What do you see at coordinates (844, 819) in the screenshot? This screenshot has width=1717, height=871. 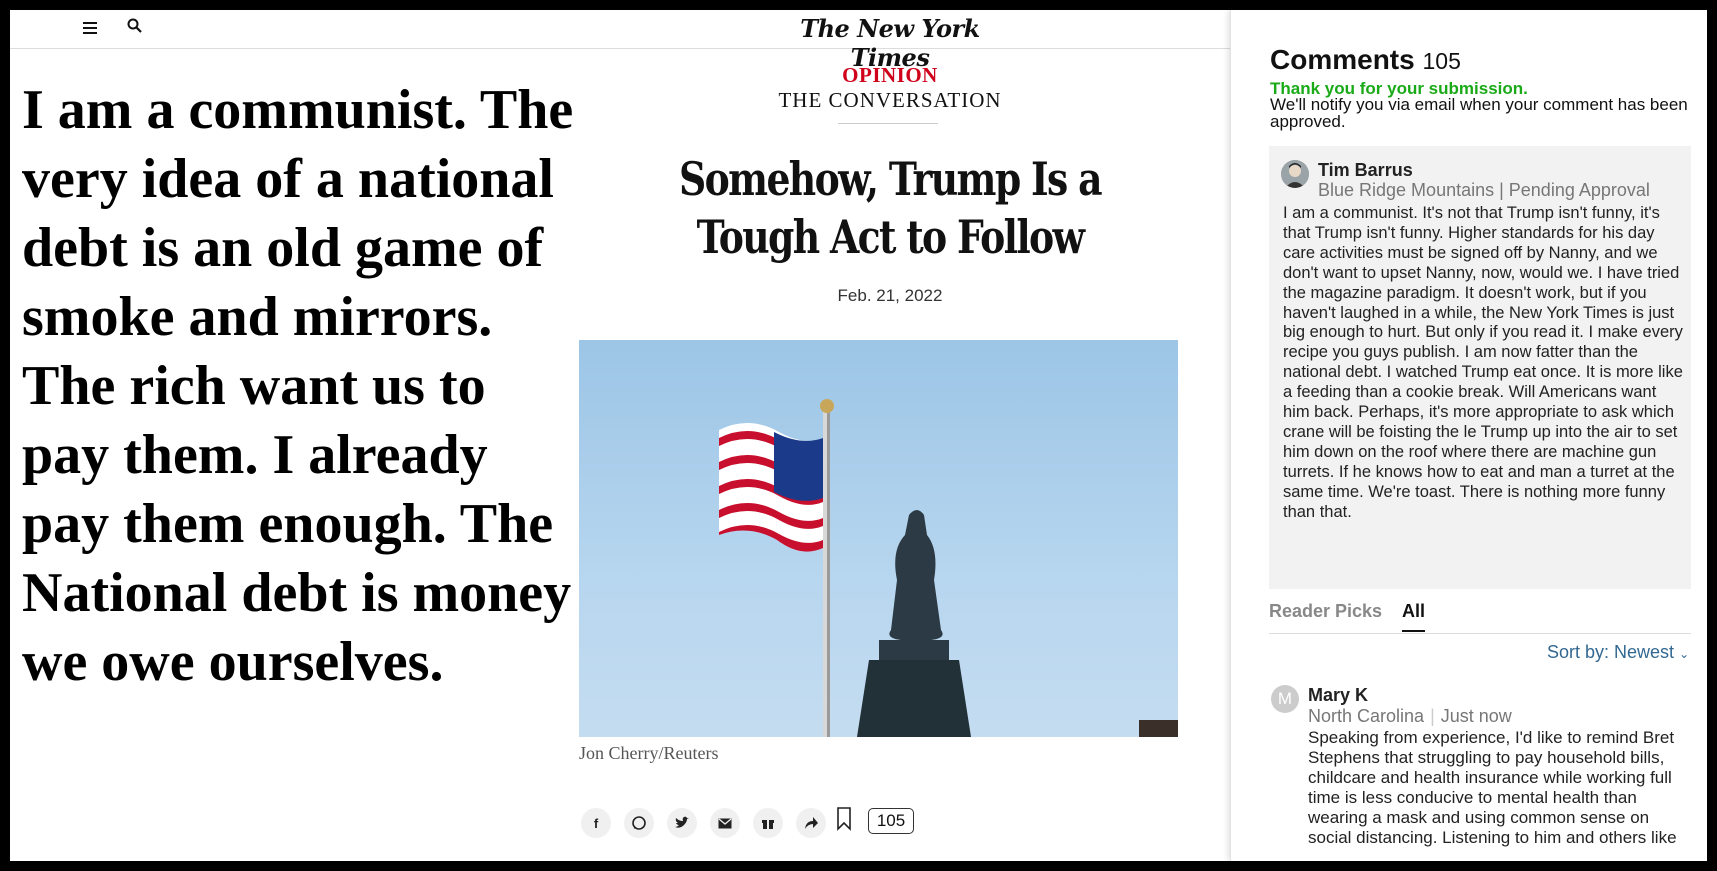 I see `bookmark-icon` at bounding box center [844, 819].